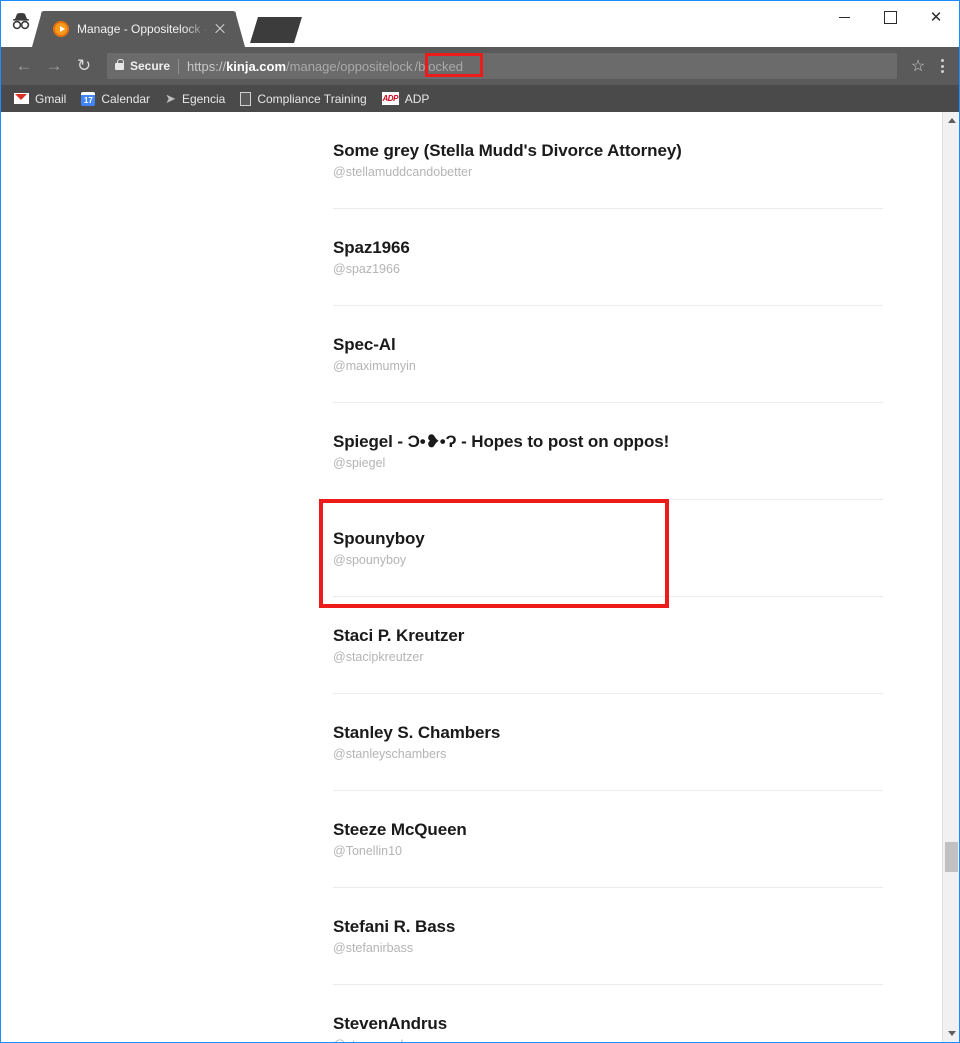 This screenshot has height=1043, width=960. What do you see at coordinates (21, 98) in the screenshot?
I see `gmail-icon` at bounding box center [21, 98].